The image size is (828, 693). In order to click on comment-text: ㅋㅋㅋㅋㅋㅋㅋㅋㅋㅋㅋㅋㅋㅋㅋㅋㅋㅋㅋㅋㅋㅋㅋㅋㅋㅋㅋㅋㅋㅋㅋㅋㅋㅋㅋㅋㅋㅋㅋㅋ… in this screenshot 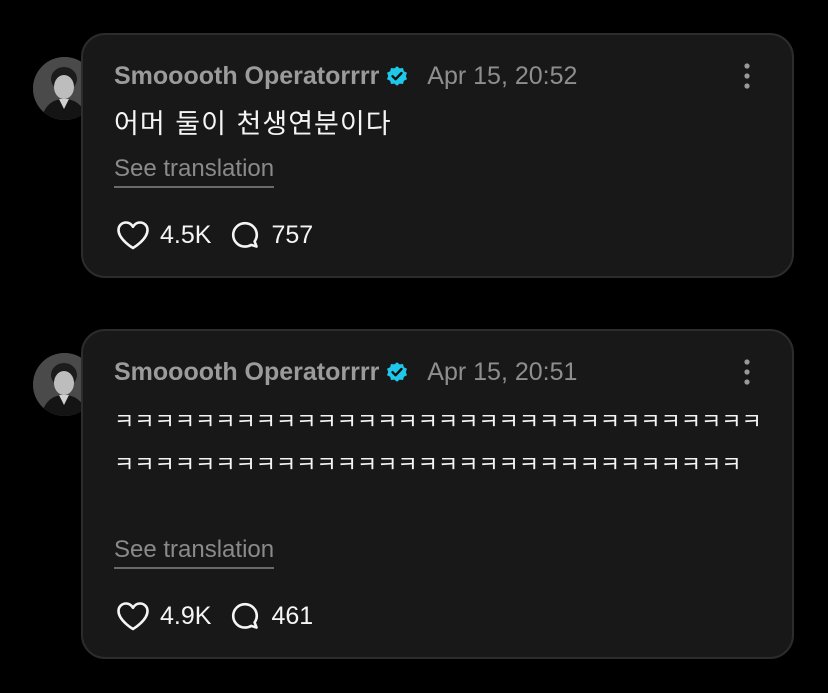, I will do `click(438, 444)`.